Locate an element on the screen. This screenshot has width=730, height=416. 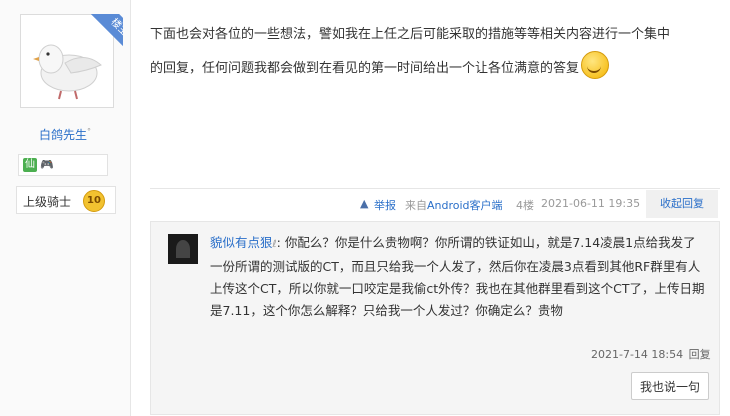
username-mark: ° is located at coordinates (89, 131).